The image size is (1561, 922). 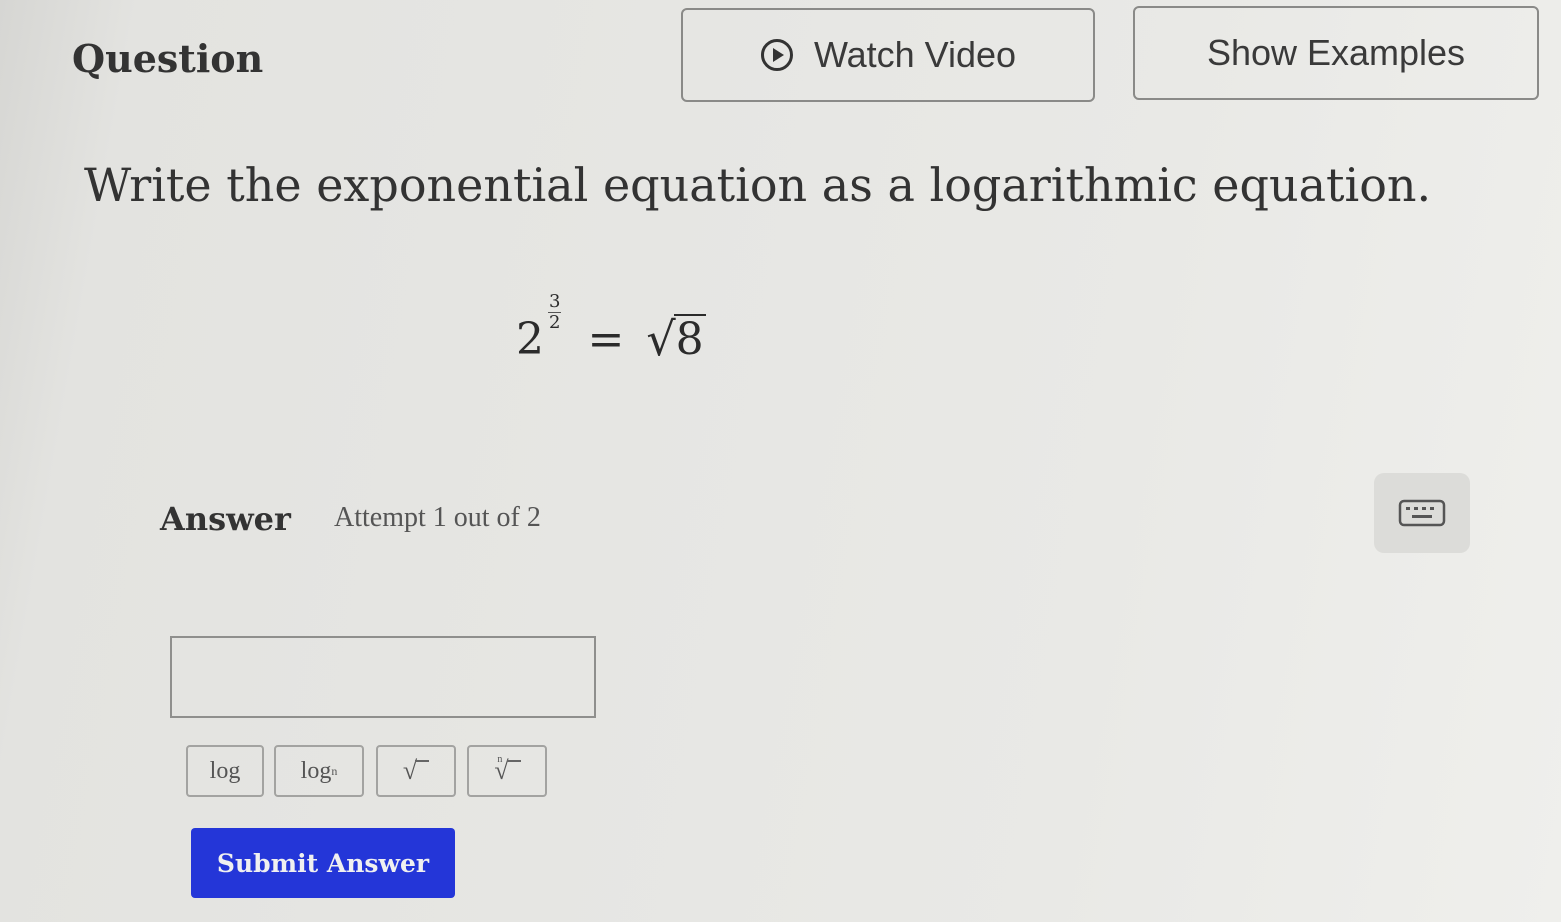 I want to click on exponential-equation: 2 3 2 = √ 8, so click(x=611, y=327).